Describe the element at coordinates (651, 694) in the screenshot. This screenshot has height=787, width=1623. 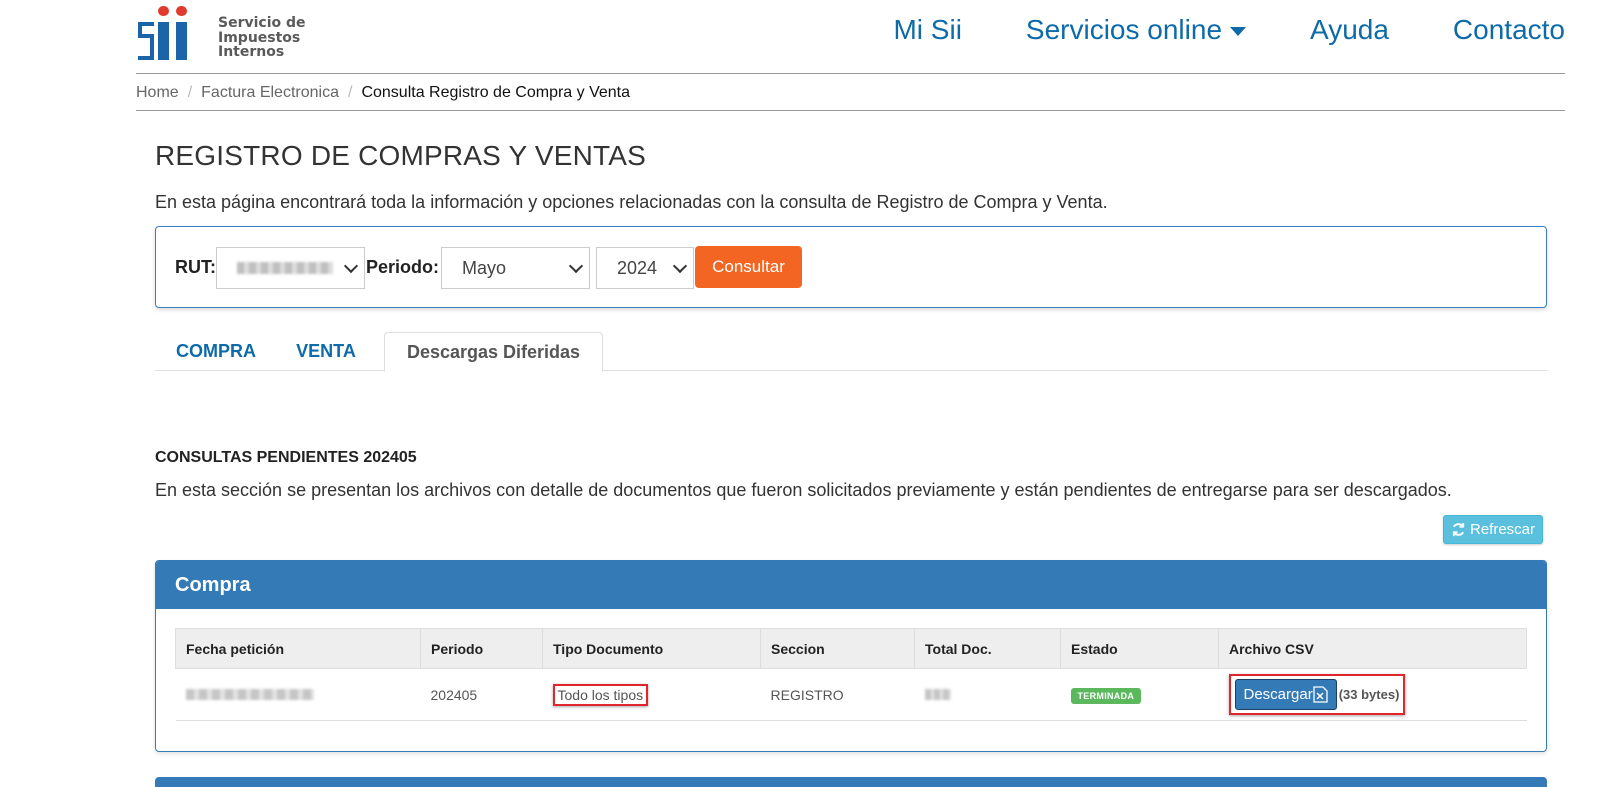
I see `cell-tipo-documento: Todo los tipos` at that location.